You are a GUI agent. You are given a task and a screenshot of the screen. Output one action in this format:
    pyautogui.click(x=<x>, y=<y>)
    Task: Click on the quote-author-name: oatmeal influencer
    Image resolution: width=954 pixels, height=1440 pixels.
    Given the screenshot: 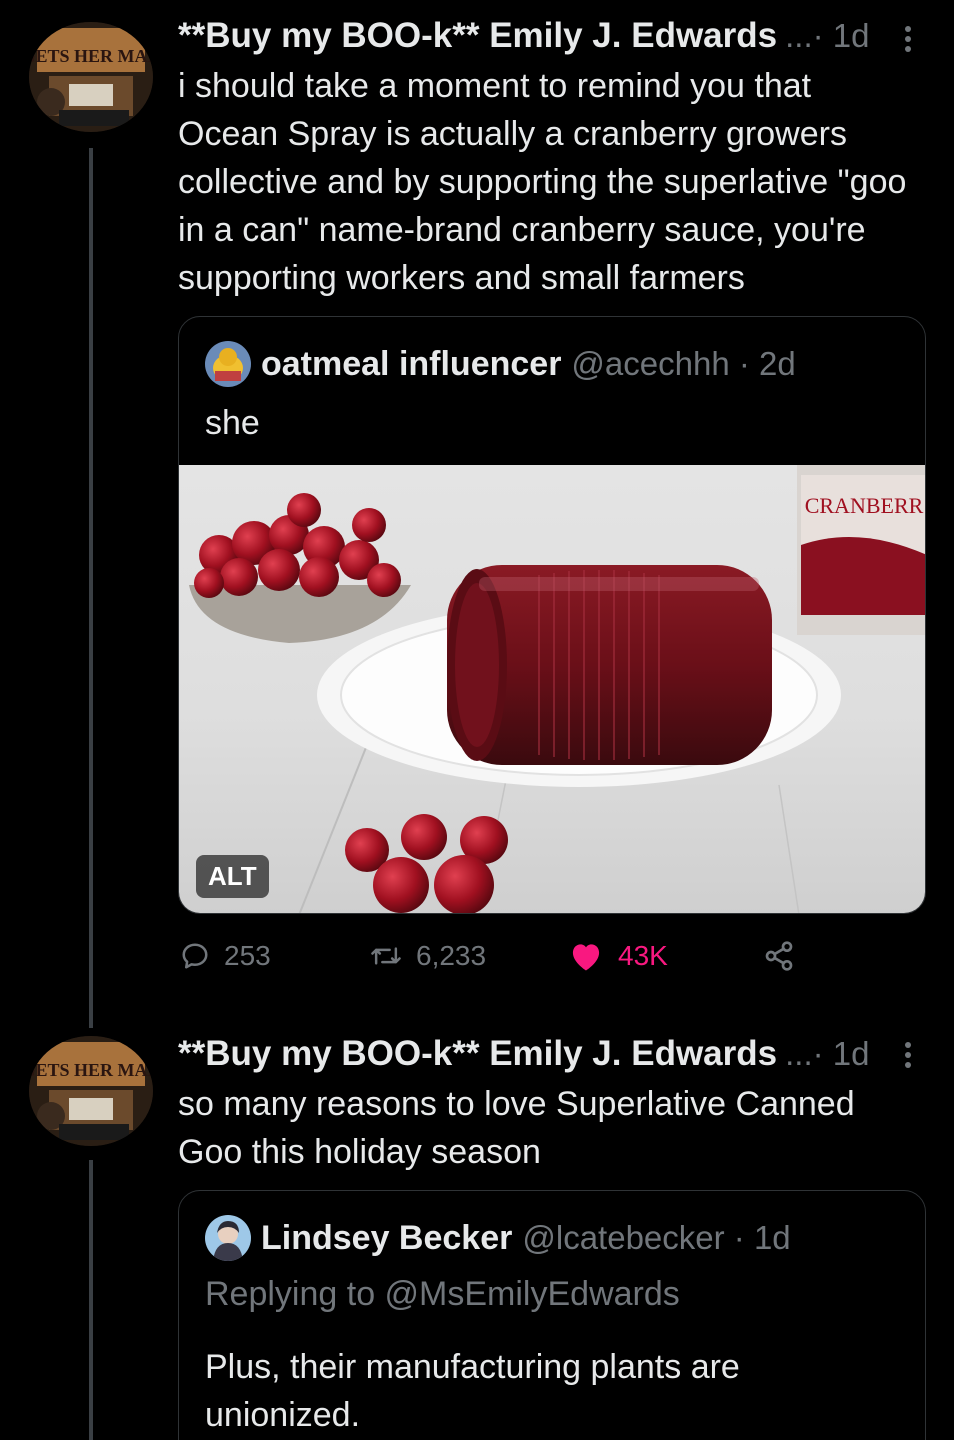 What is the action you would take?
    pyautogui.click(x=411, y=364)
    